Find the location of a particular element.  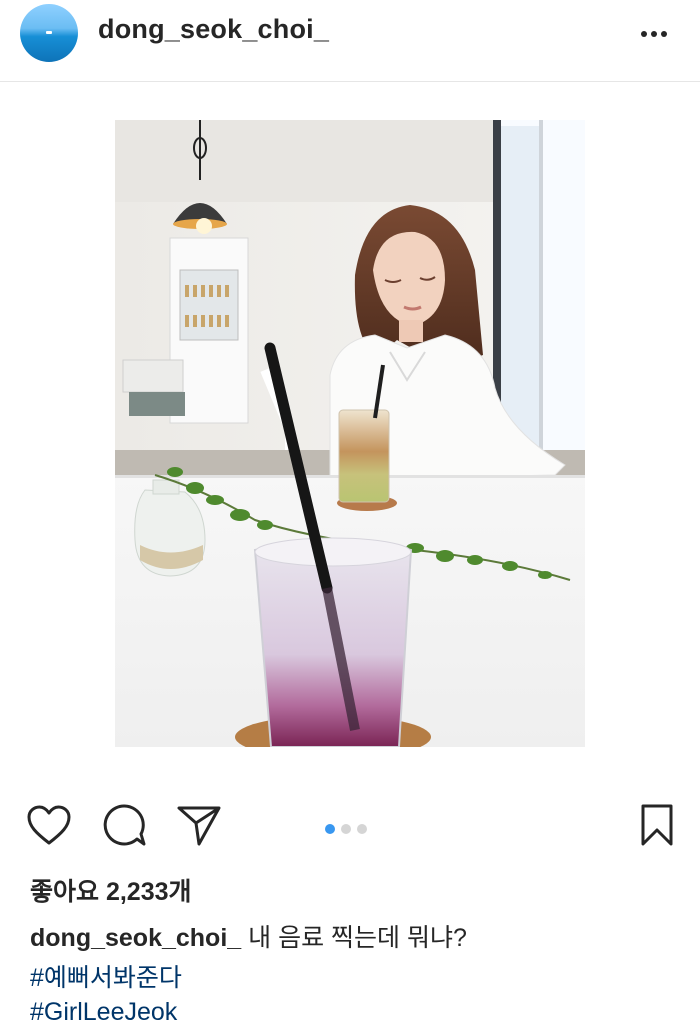

carousel-dot-active is located at coordinates (330, 829).